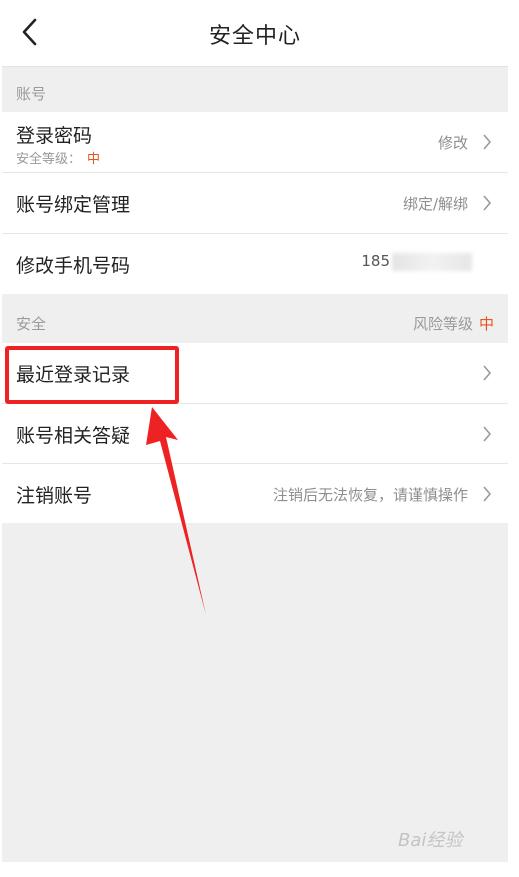 This screenshot has width=519, height=877. I want to click on arrow-icon, so click(176, 511).